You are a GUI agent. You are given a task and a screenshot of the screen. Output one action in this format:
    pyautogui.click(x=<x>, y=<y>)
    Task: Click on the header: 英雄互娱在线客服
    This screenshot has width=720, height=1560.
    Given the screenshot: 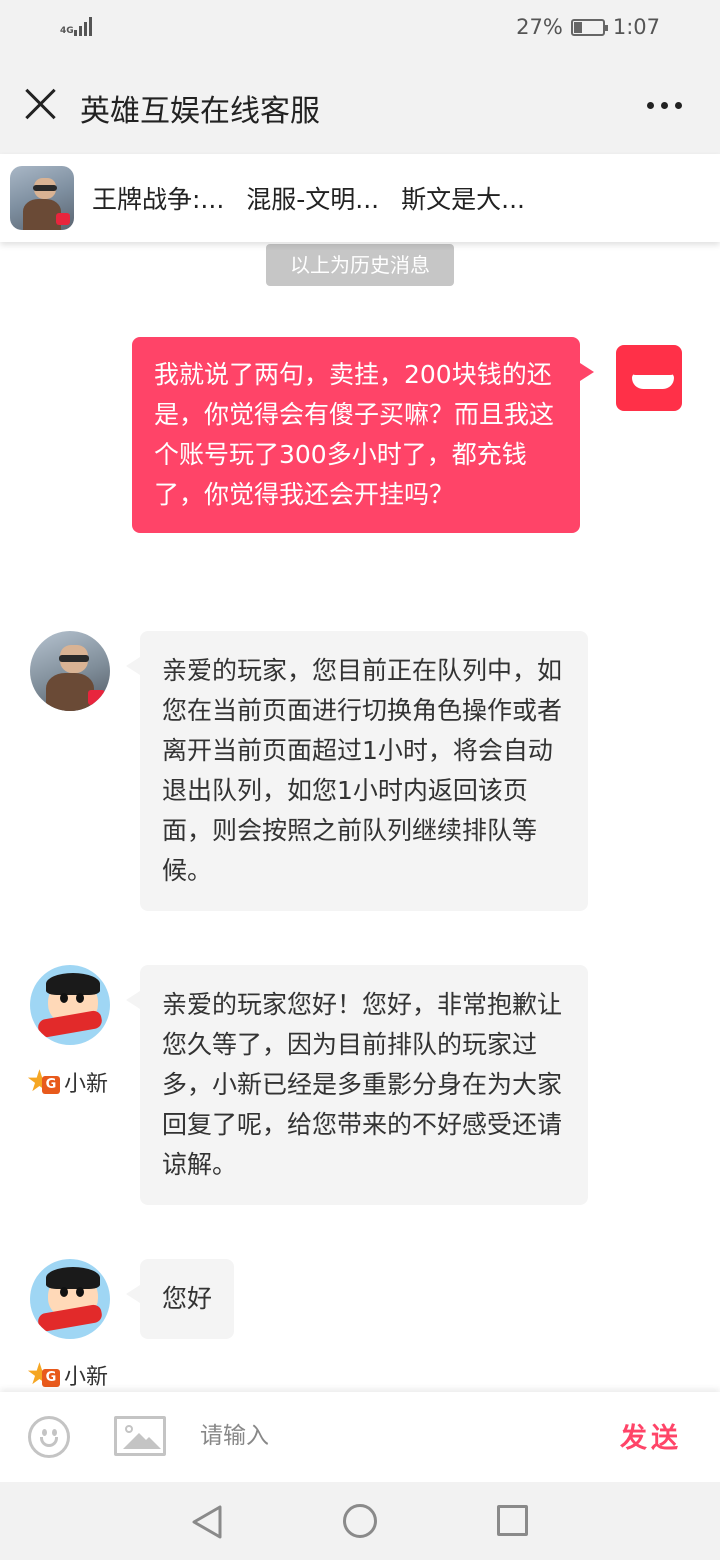 What is the action you would take?
    pyautogui.click(x=360, y=106)
    